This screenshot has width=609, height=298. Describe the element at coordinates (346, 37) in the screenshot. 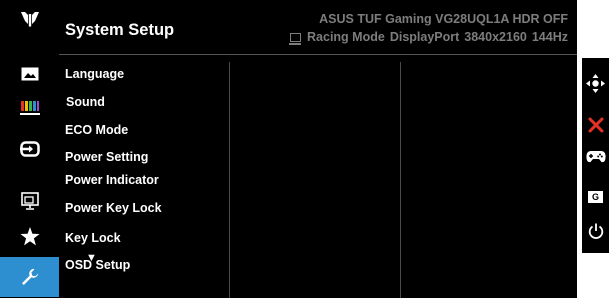

I see `game-mode-label: Racing Mode` at that location.